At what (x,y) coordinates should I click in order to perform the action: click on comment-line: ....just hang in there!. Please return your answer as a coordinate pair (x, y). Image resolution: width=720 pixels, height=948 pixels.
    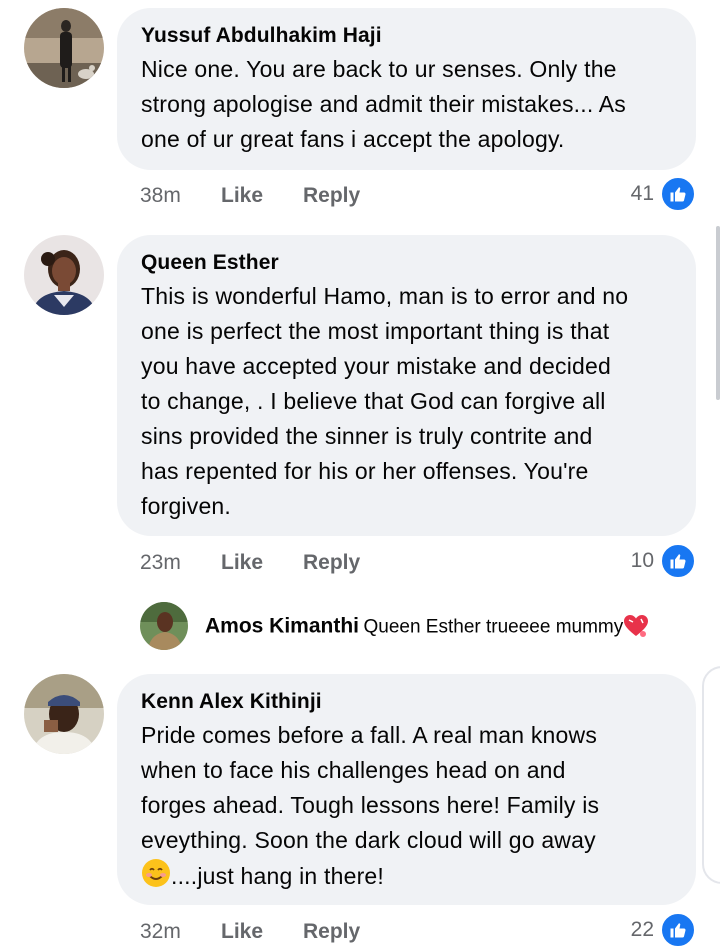
    Looking at the image, I should click on (406, 878).